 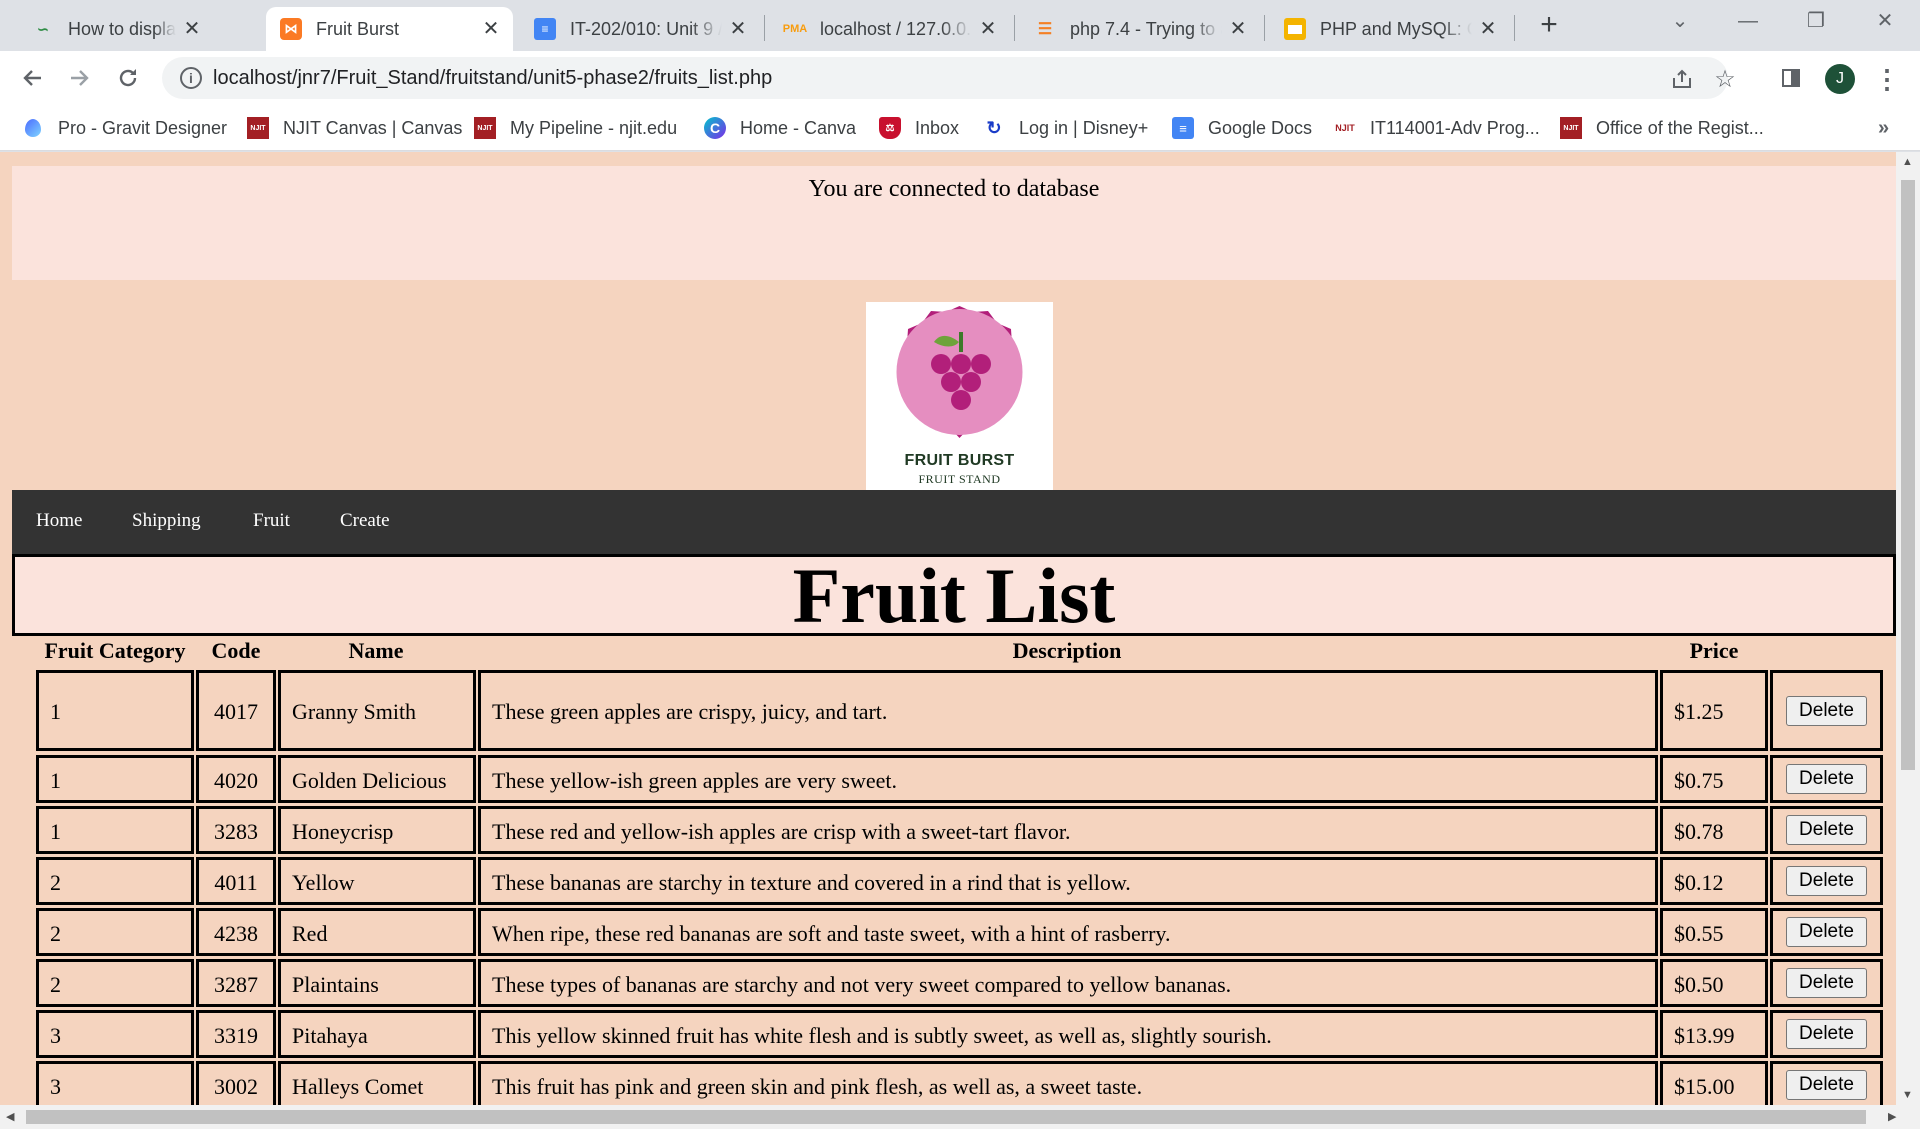 What do you see at coordinates (1885, 21) in the screenshot?
I see `window-close-icon: ✕` at bounding box center [1885, 21].